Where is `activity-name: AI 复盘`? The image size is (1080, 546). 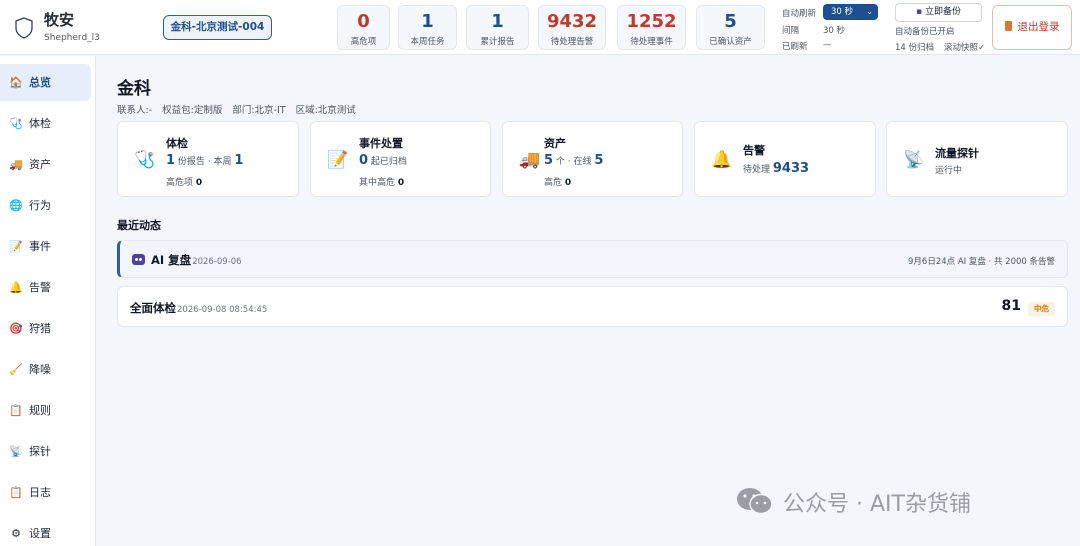 activity-name: AI 复盘 is located at coordinates (171, 260).